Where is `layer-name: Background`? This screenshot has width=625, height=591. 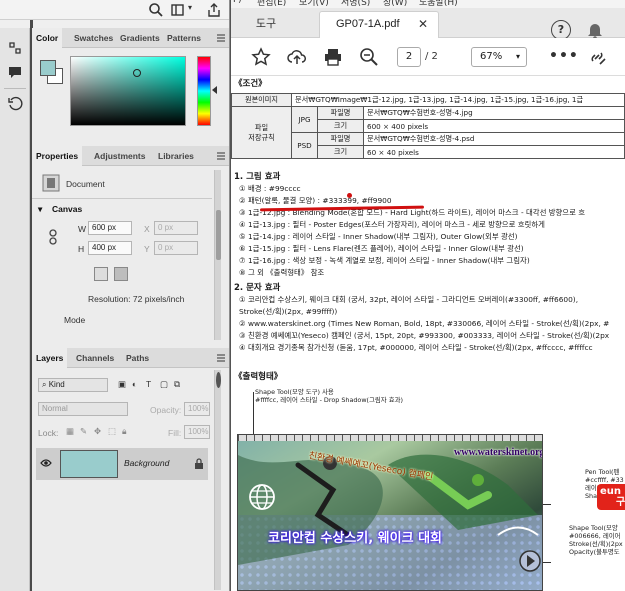 layer-name: Background is located at coordinates (146, 463).